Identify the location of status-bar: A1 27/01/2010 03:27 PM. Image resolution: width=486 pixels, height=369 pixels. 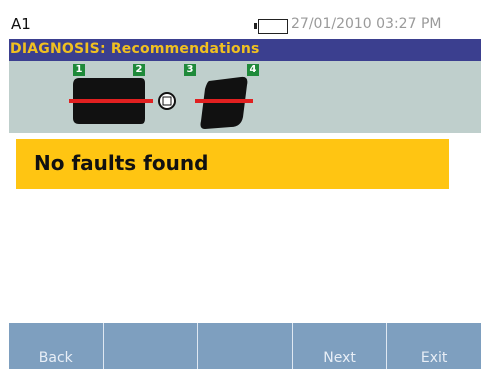
(245, 24).